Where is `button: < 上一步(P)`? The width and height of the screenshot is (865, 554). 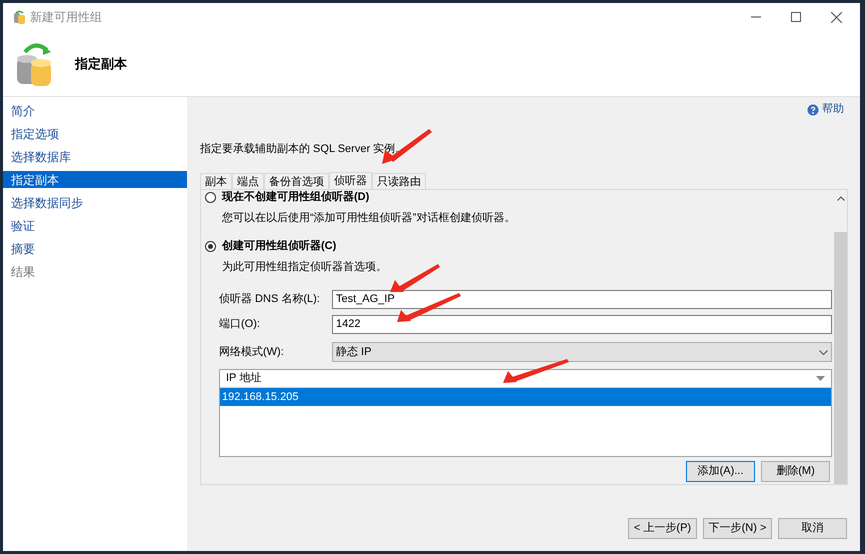 button: < 上一步(P) is located at coordinates (662, 528).